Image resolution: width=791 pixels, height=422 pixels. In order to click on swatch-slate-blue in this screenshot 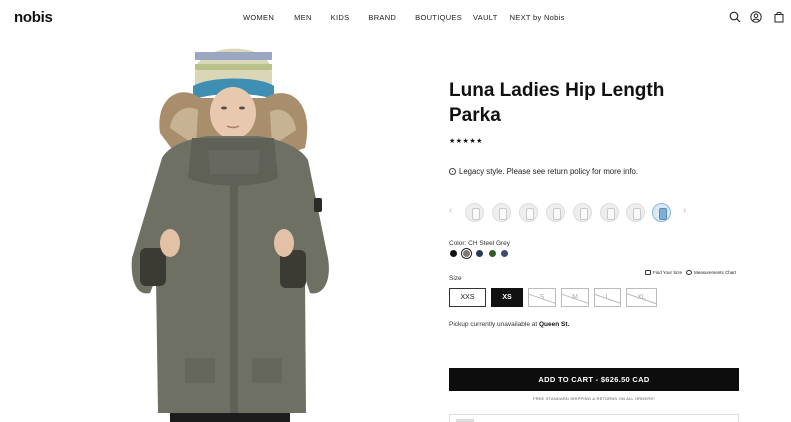, I will do `click(504, 253)`.